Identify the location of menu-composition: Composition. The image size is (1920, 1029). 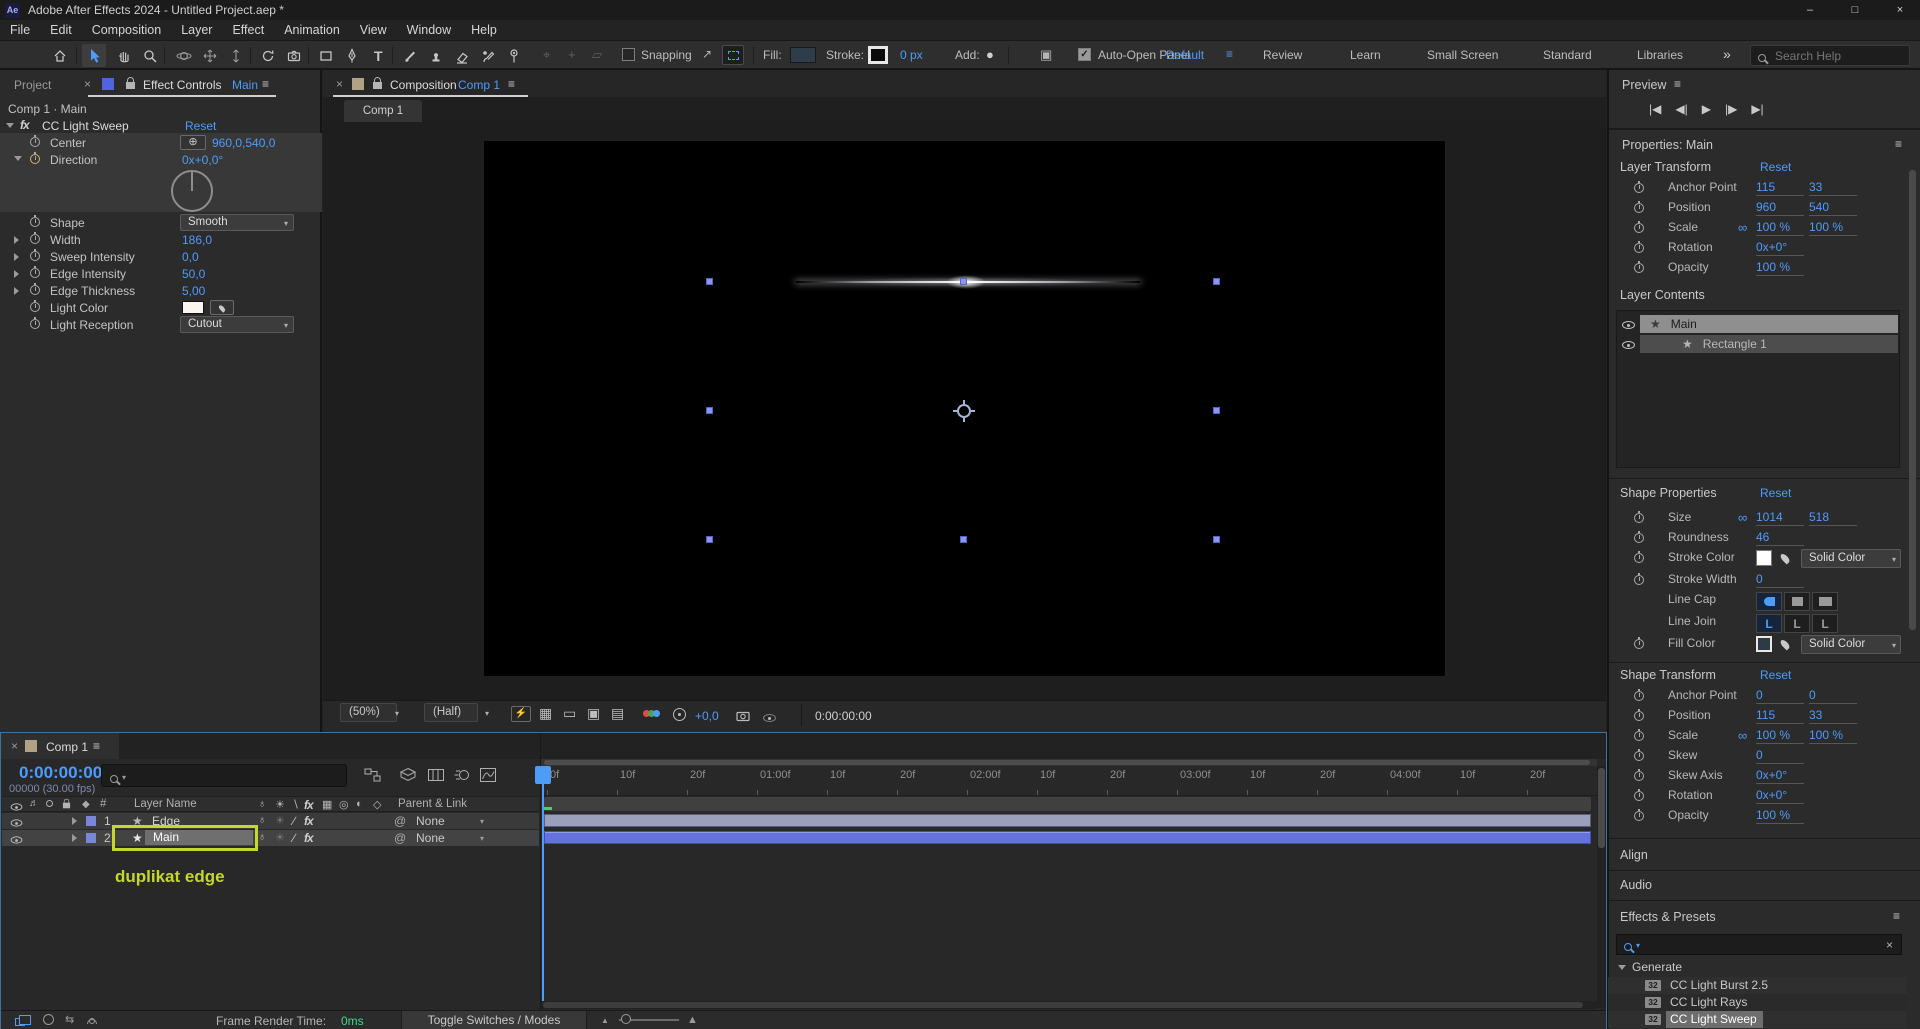
(126, 30).